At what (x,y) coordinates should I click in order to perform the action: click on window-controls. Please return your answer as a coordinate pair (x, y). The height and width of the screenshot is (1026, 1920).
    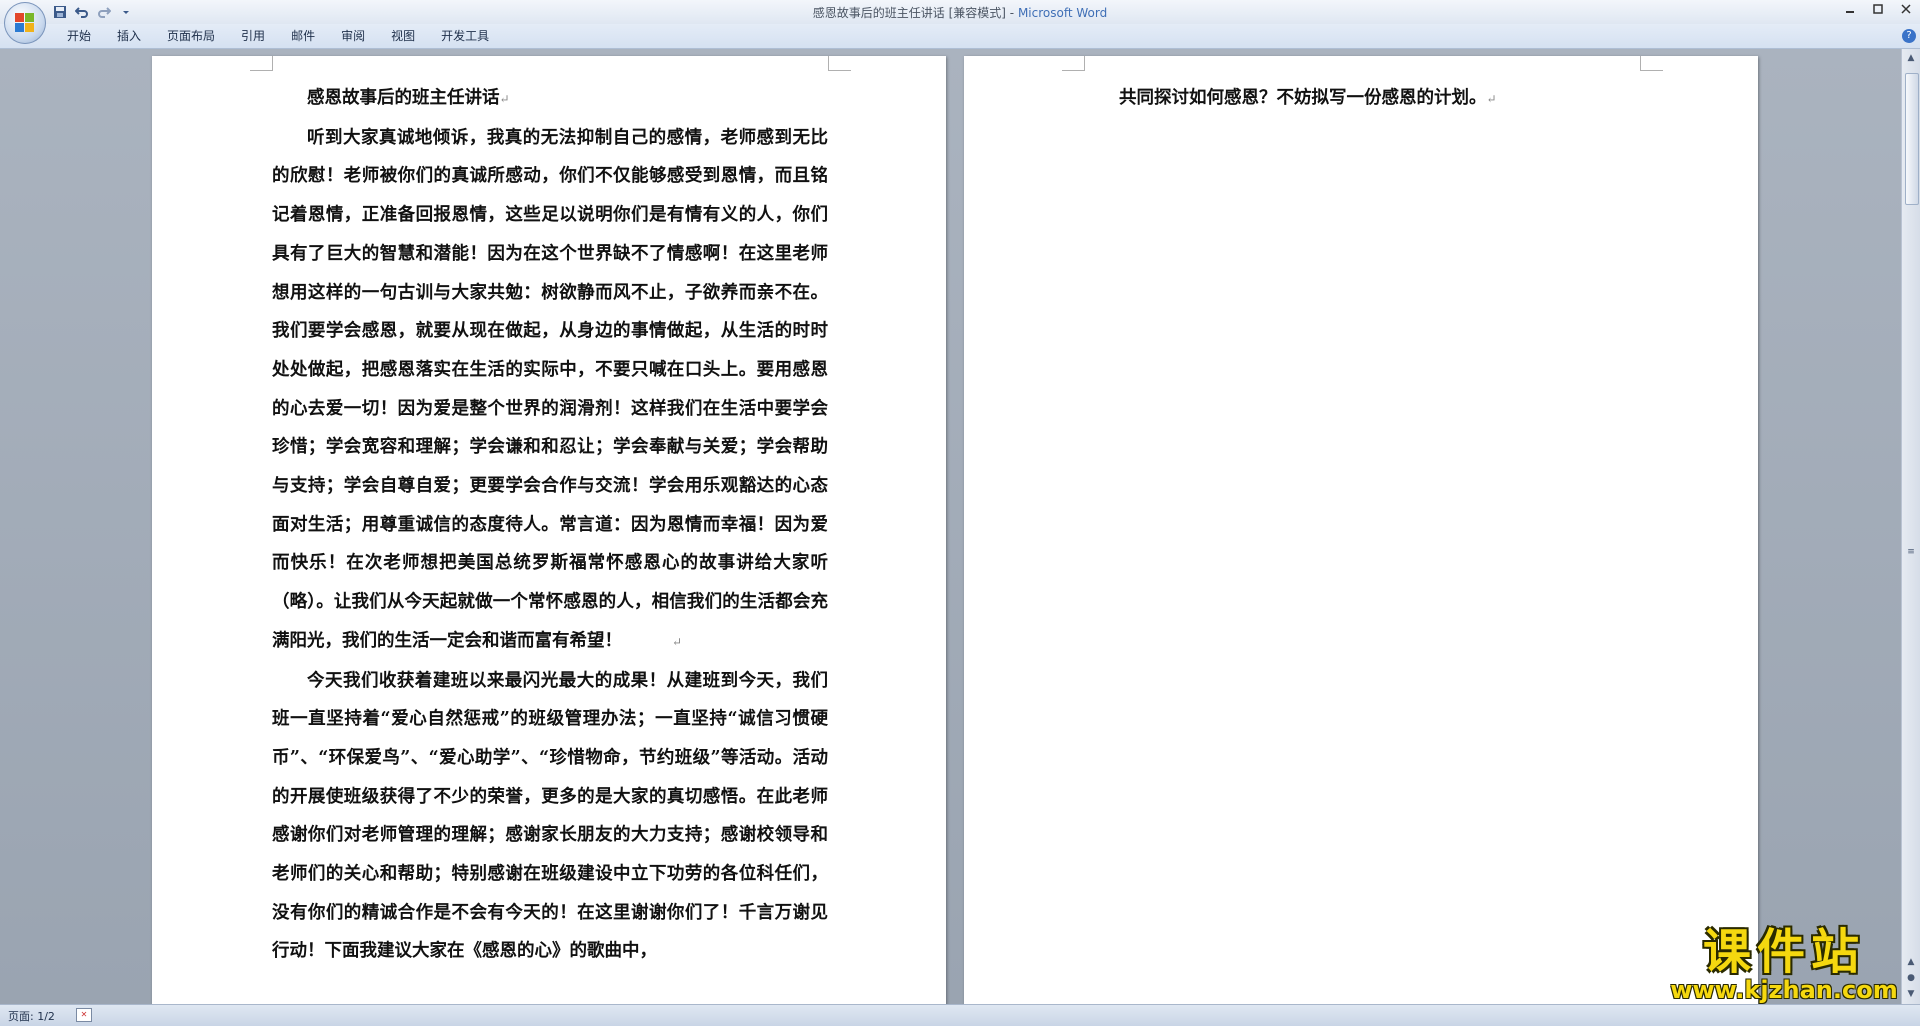
    Looking at the image, I should click on (1878, 9).